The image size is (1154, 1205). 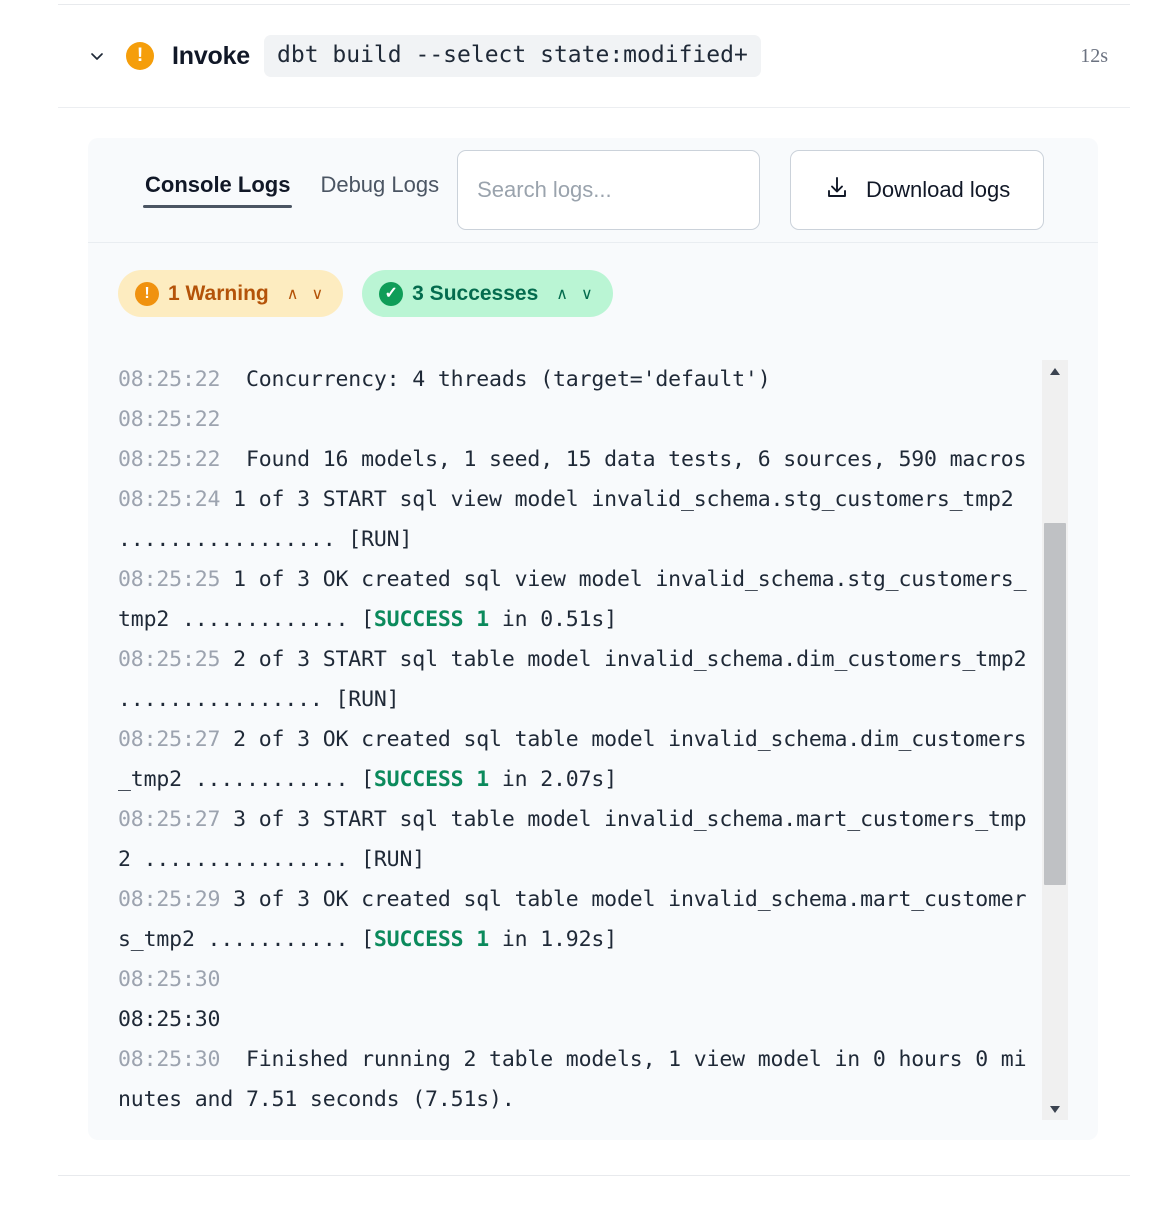 I want to click on download-logs-button: Download logs, so click(x=917, y=190).